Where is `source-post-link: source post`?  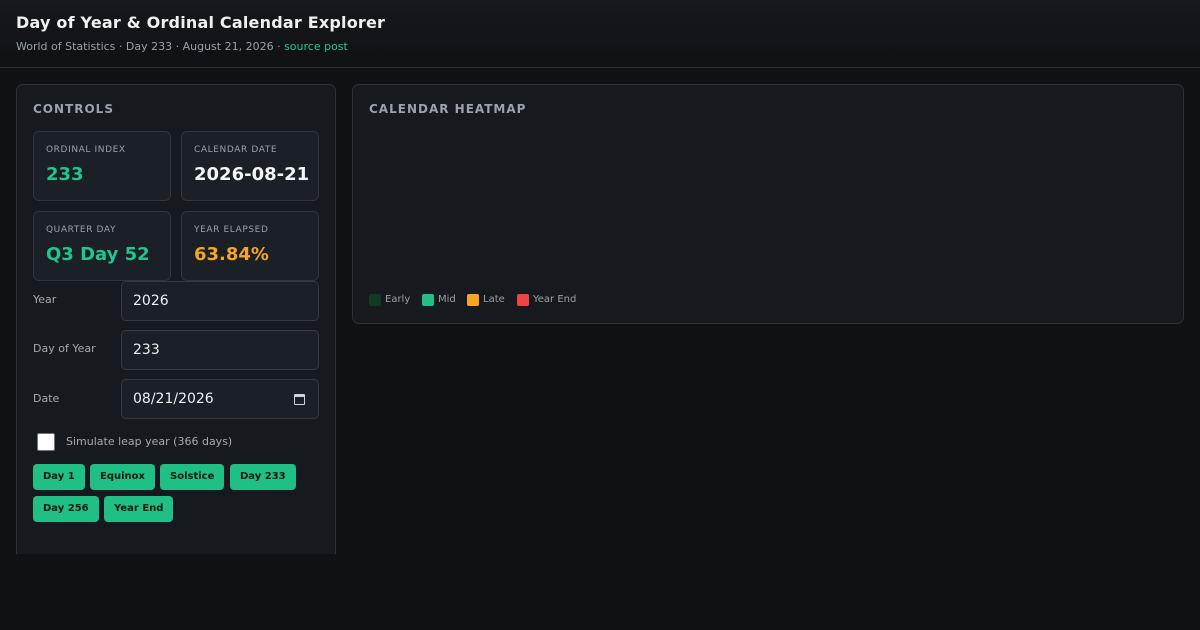 source-post-link: source post is located at coordinates (316, 46).